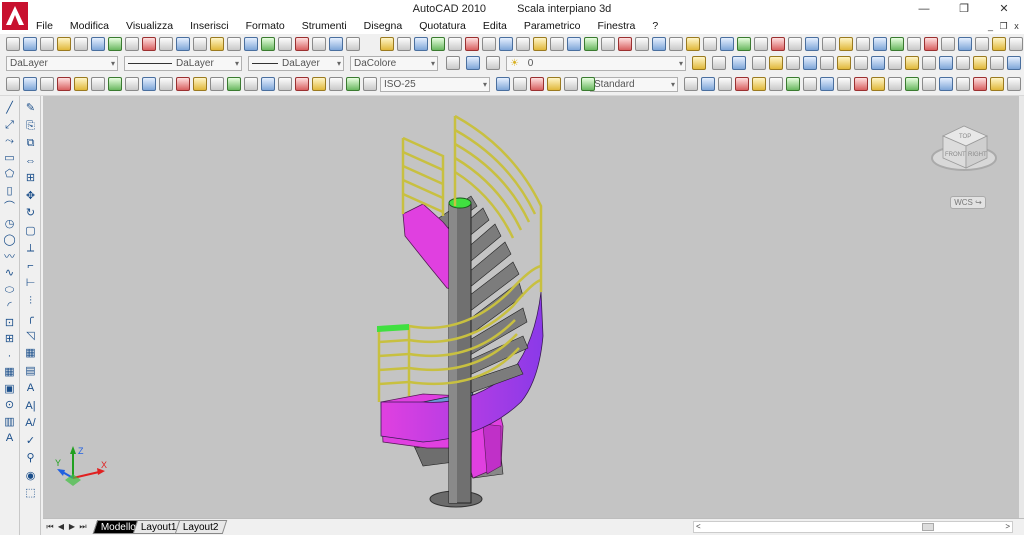 The image size is (1024, 535). Describe the element at coordinates (1021, 307) in the screenshot. I see `vertical-scrollbar` at that location.